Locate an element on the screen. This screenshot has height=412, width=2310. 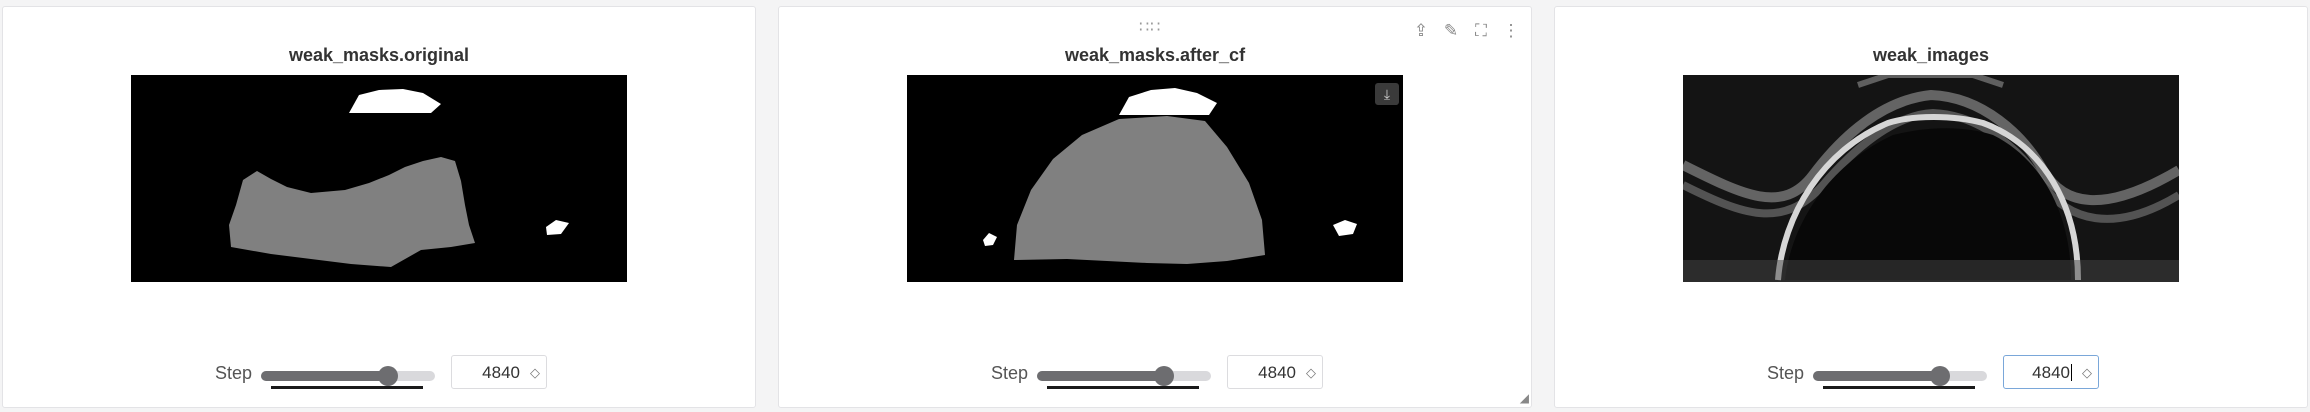
step-input-focused: 4840 ◇ is located at coordinates (2051, 372).